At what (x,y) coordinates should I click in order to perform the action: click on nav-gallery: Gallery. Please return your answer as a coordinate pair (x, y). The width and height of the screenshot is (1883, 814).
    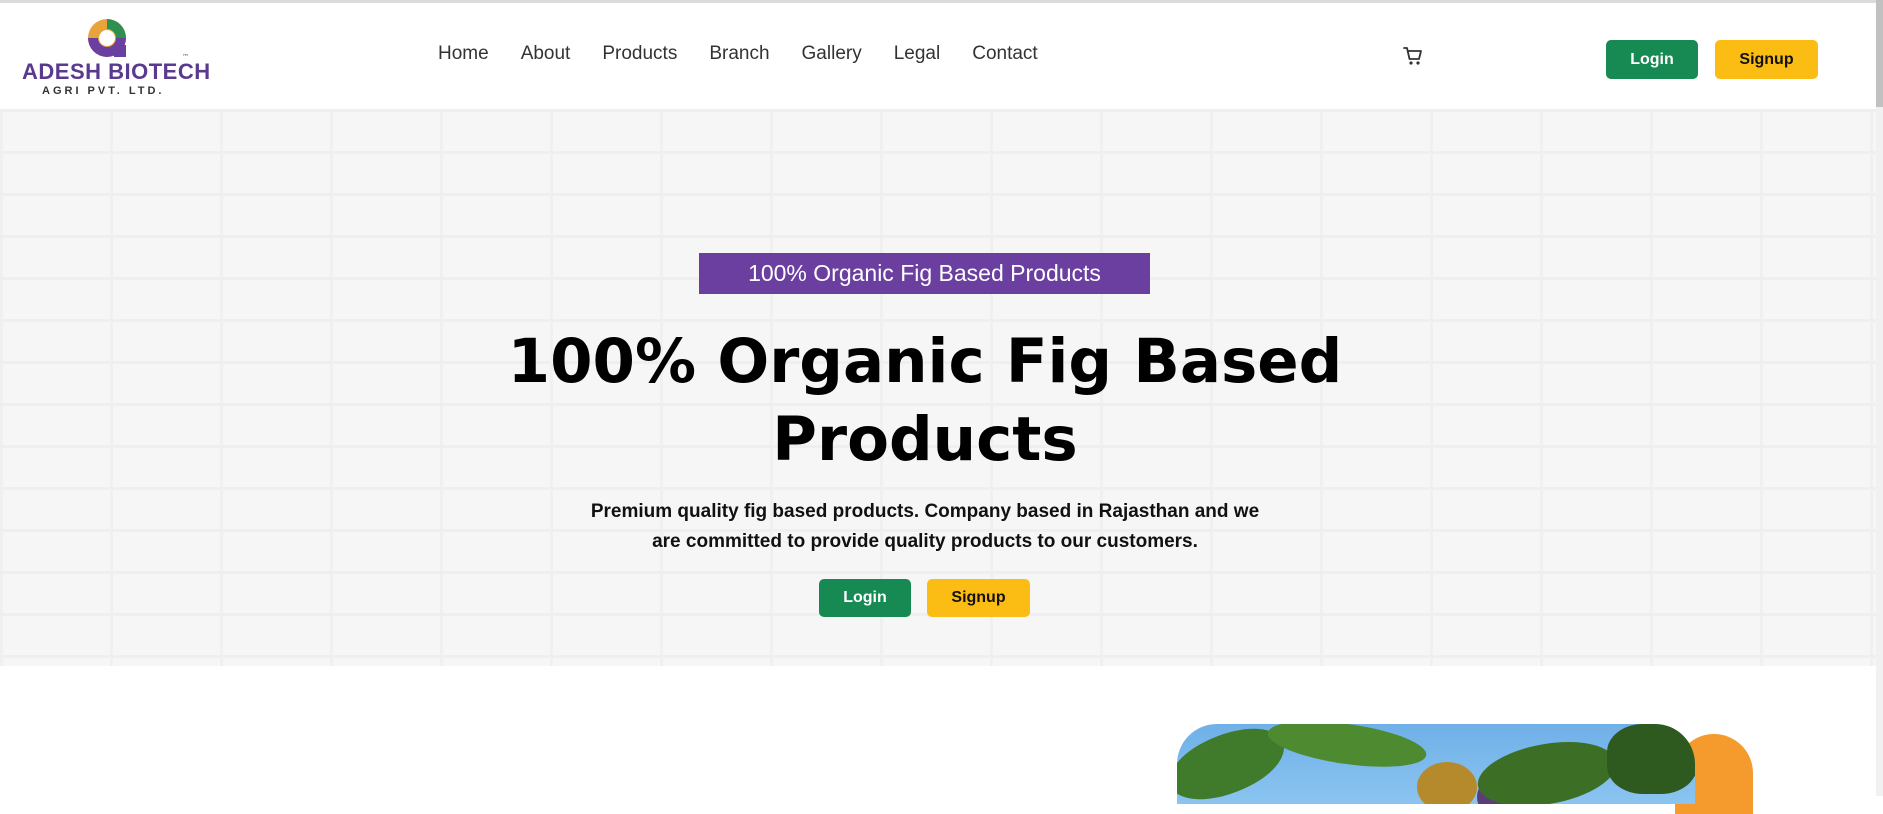
    Looking at the image, I should click on (832, 54).